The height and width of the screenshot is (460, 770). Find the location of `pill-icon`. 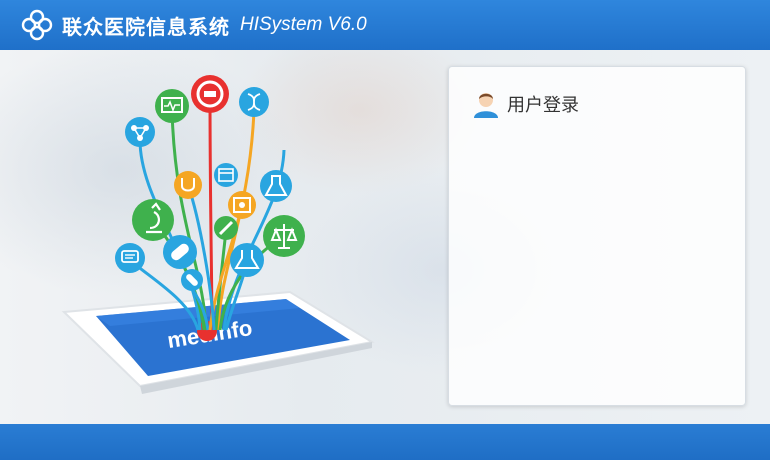

pill-icon is located at coordinates (180, 252).